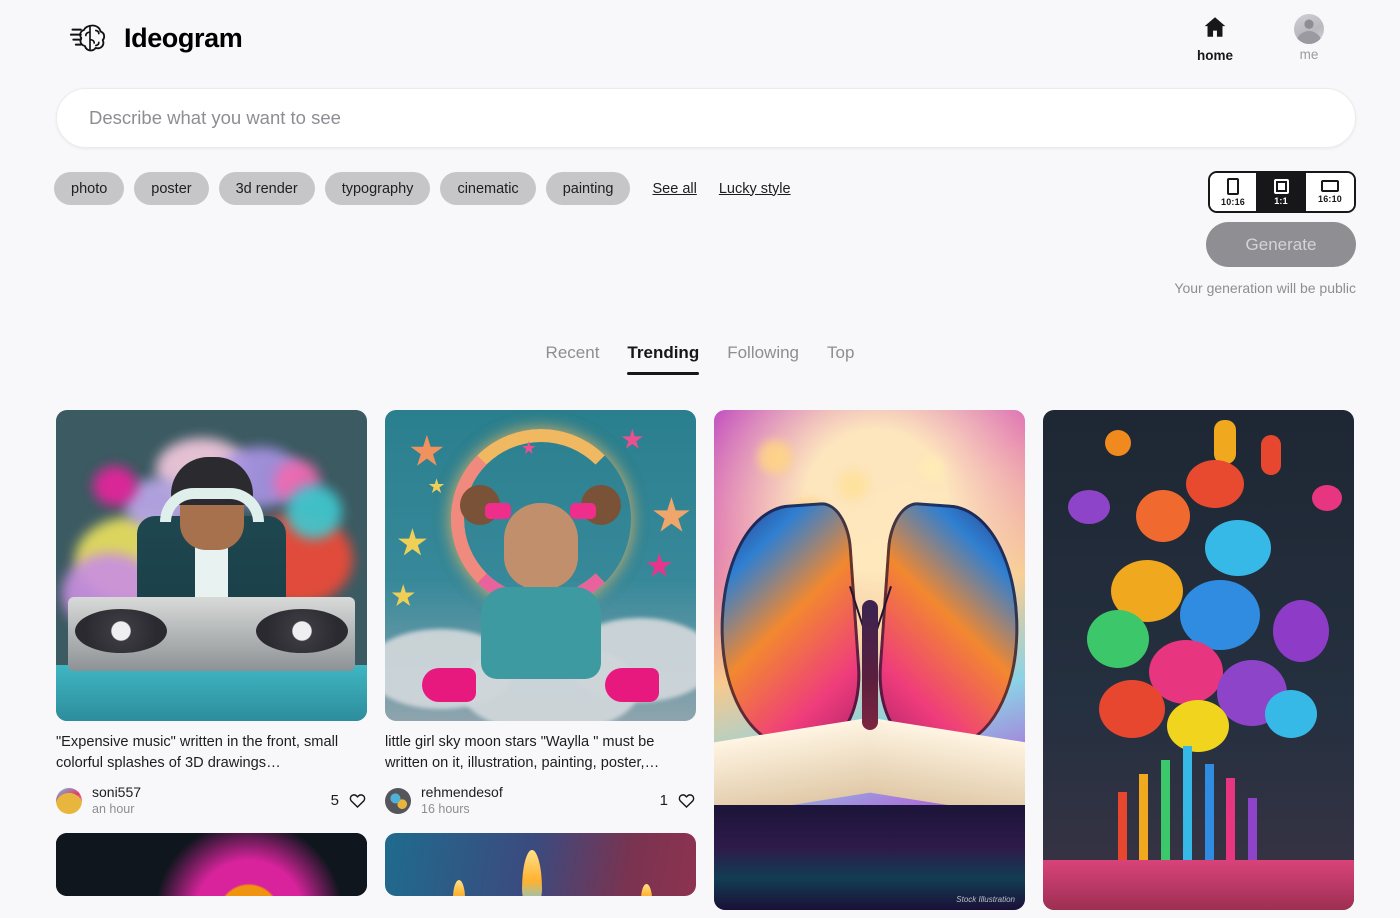  What do you see at coordinates (755, 189) in the screenshot?
I see `lucky-style-link: Lucky style` at bounding box center [755, 189].